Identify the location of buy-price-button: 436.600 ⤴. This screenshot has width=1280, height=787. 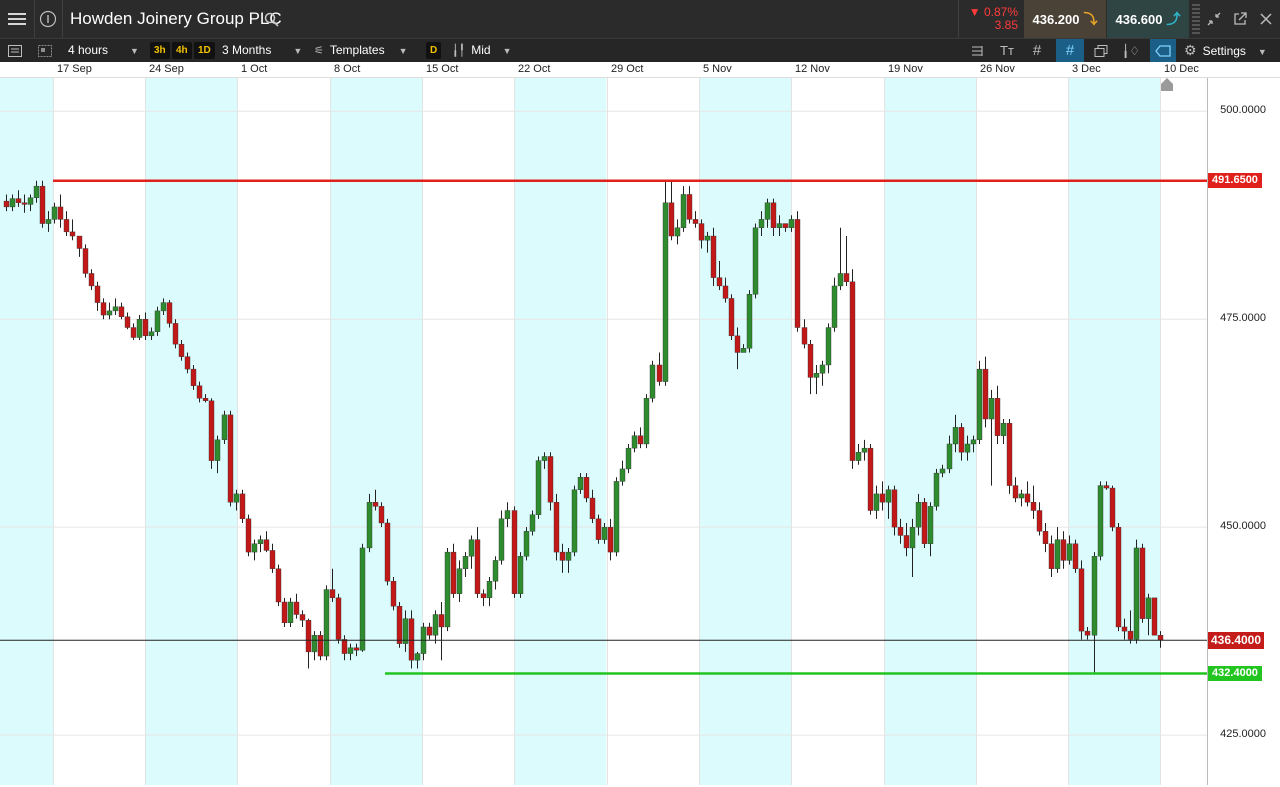
(1148, 19).